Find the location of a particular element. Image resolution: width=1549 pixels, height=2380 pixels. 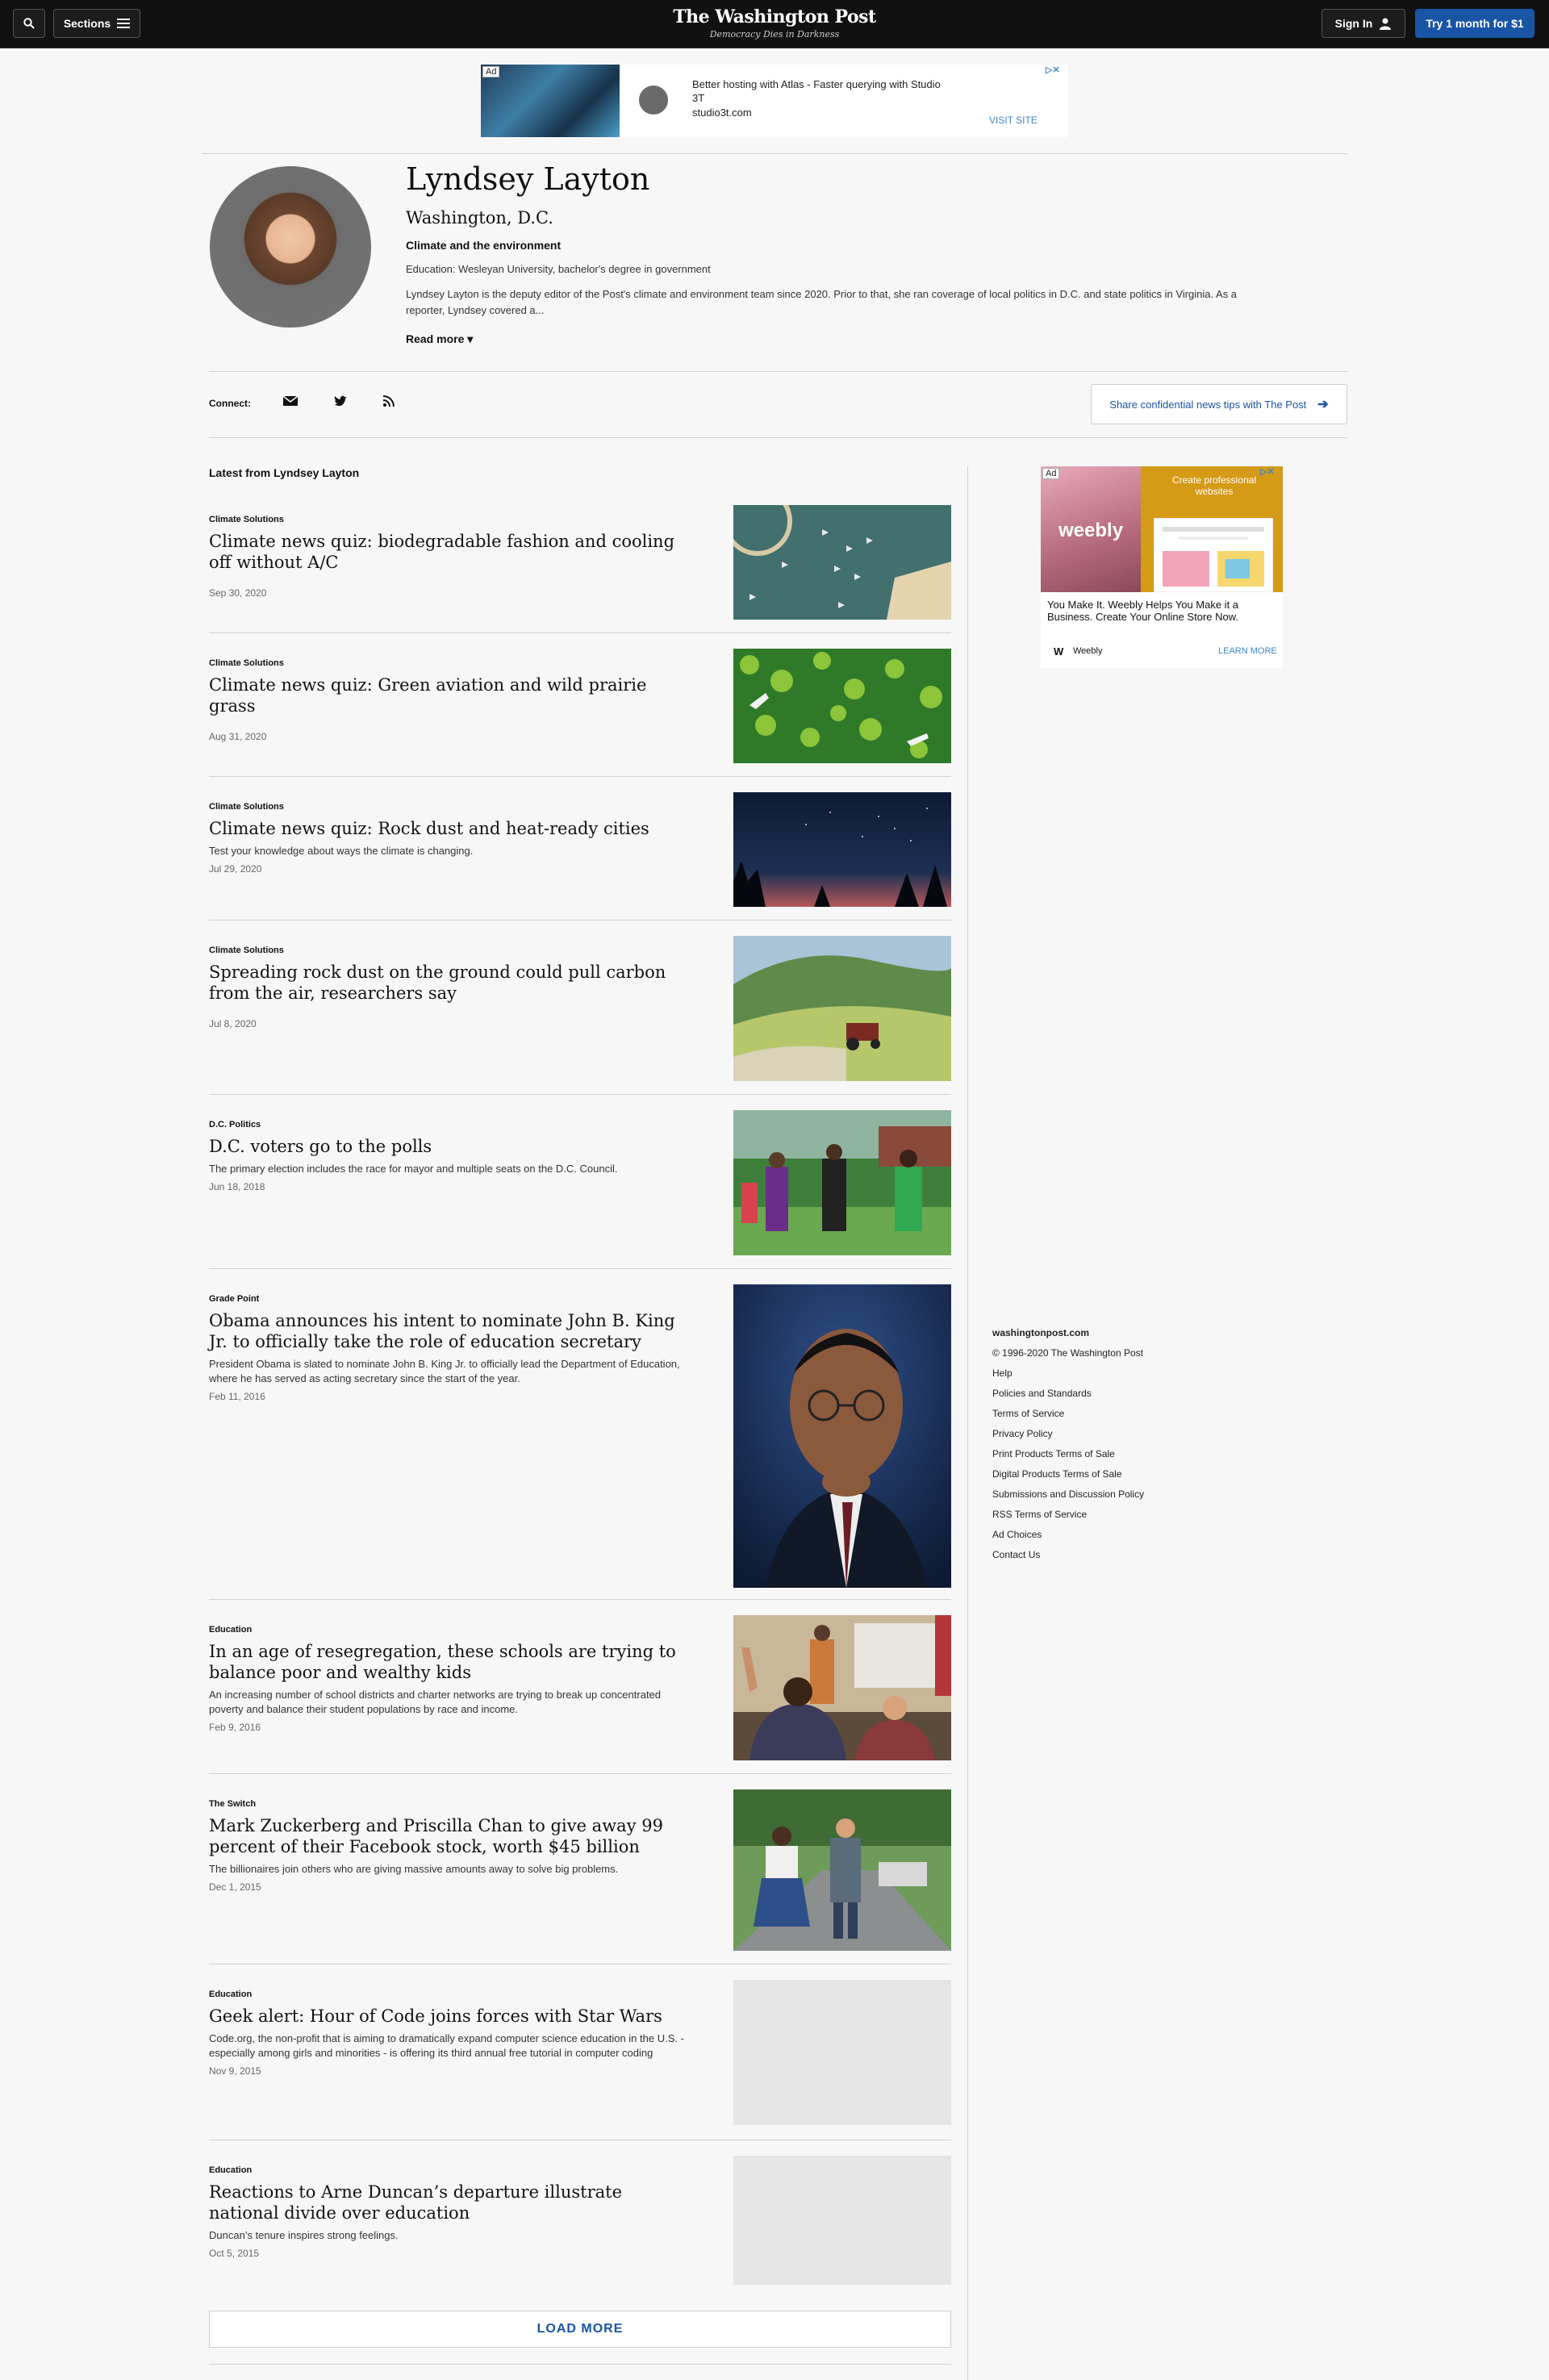

connect-label: Connect: is located at coordinates (230, 404).